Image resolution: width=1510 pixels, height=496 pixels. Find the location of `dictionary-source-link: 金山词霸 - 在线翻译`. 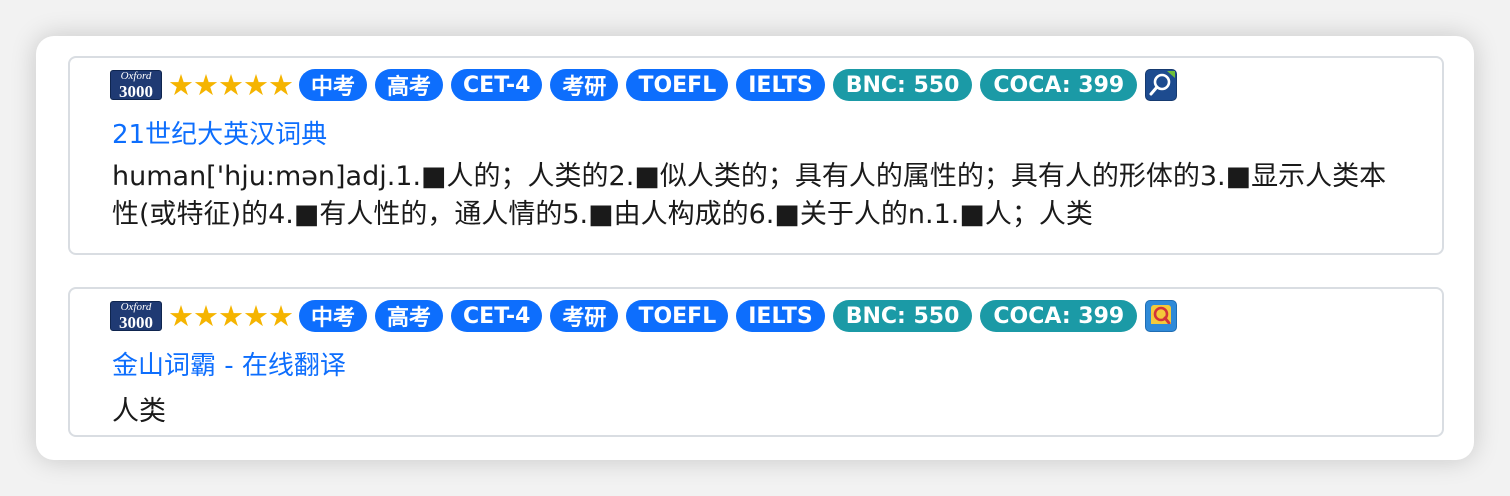

dictionary-source-link: 金山词霸 - 在线翻译 is located at coordinates (229, 363).